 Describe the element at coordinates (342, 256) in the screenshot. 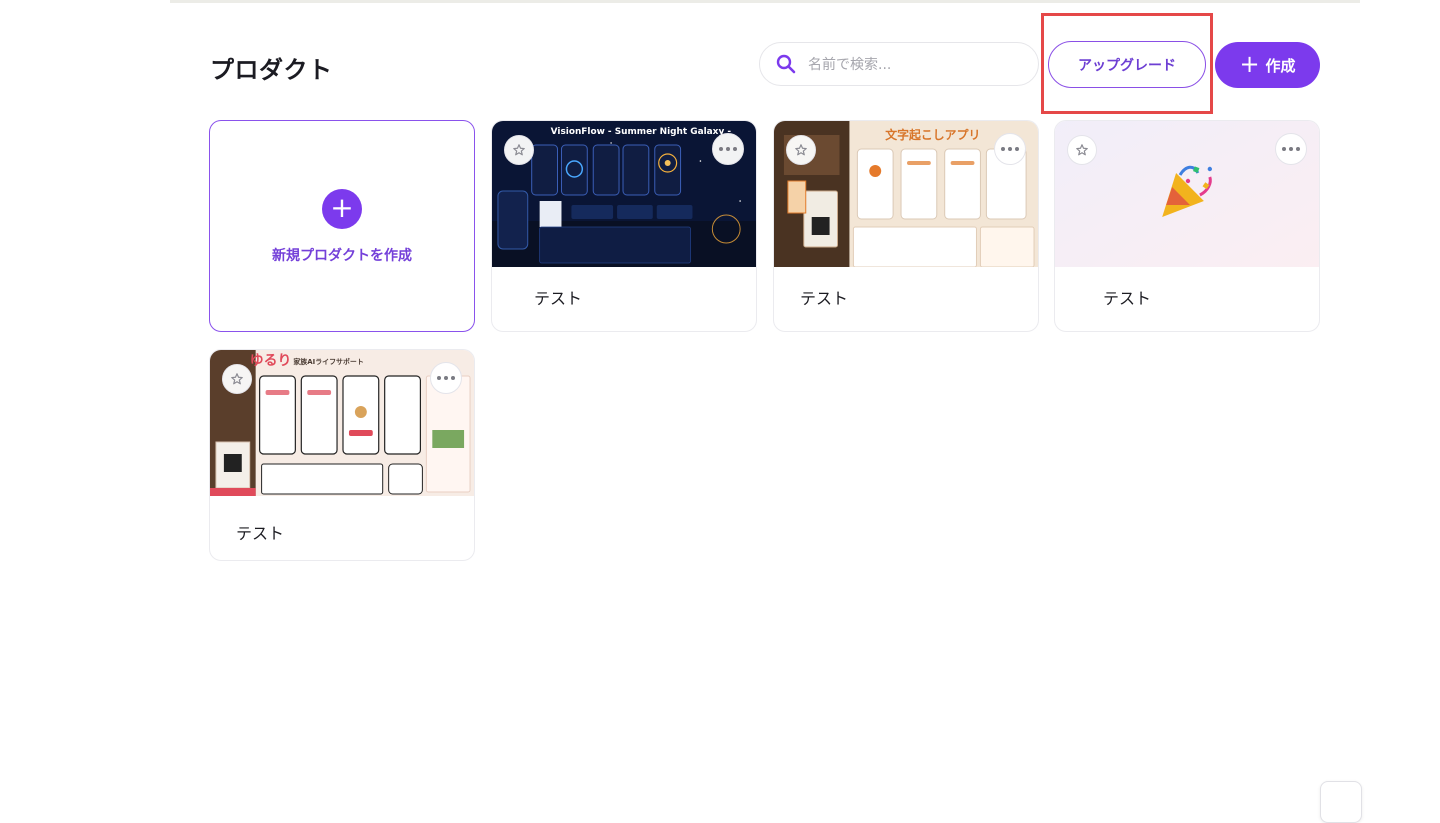

I see `new-product-label: 新規プロダクトを作成` at that location.